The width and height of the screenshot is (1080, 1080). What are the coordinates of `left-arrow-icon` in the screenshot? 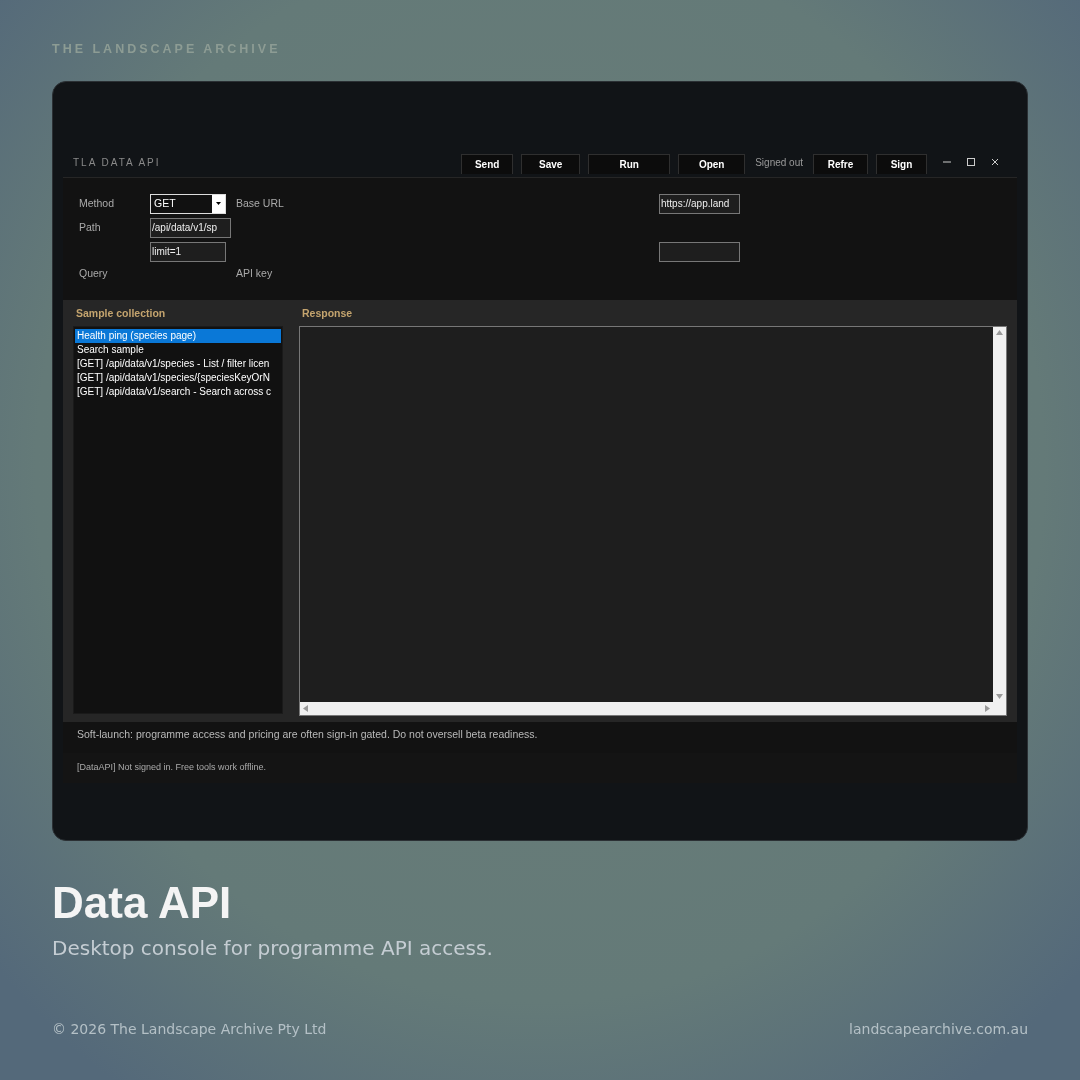 It's located at (305, 708).